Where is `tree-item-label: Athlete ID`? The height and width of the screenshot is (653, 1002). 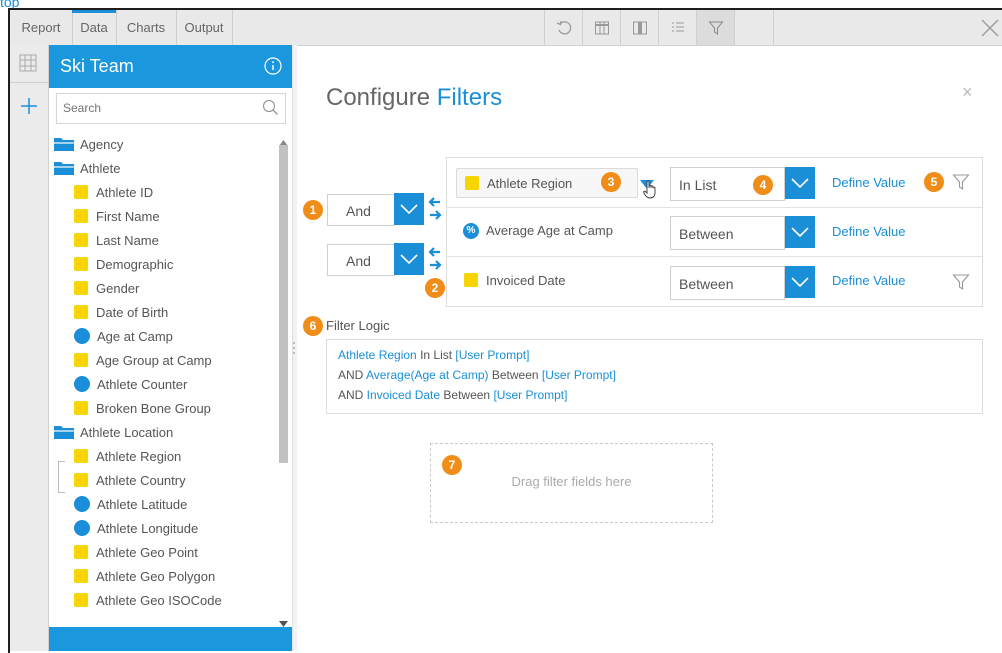
tree-item-label: Athlete ID is located at coordinates (125, 192).